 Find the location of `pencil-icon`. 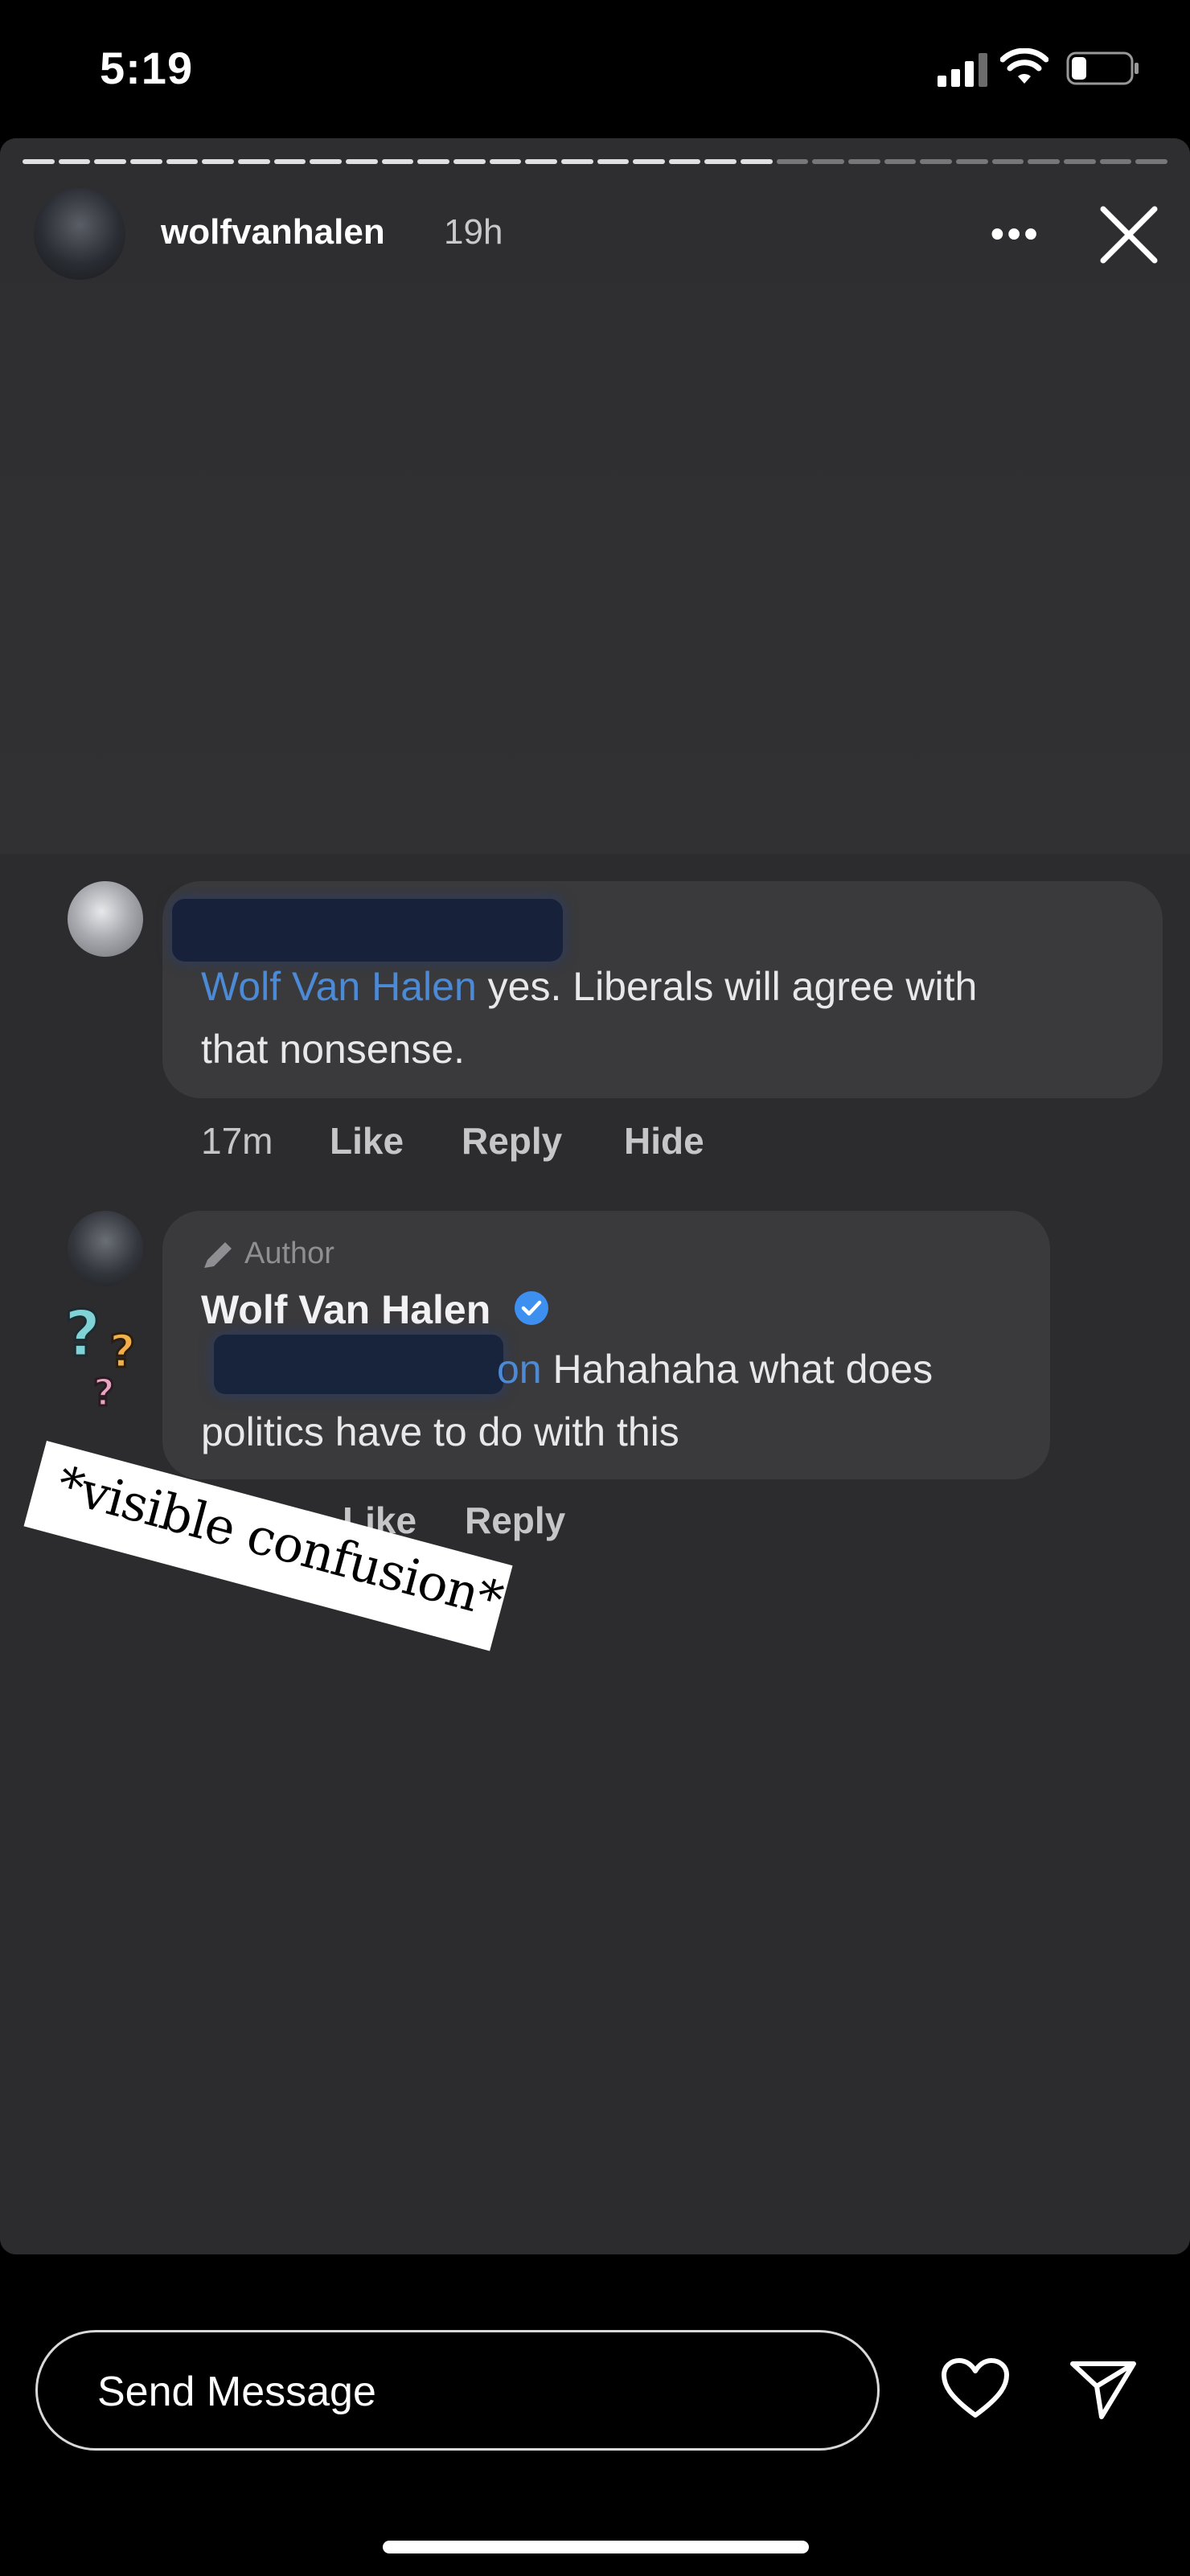

pencil-icon is located at coordinates (218, 1254).